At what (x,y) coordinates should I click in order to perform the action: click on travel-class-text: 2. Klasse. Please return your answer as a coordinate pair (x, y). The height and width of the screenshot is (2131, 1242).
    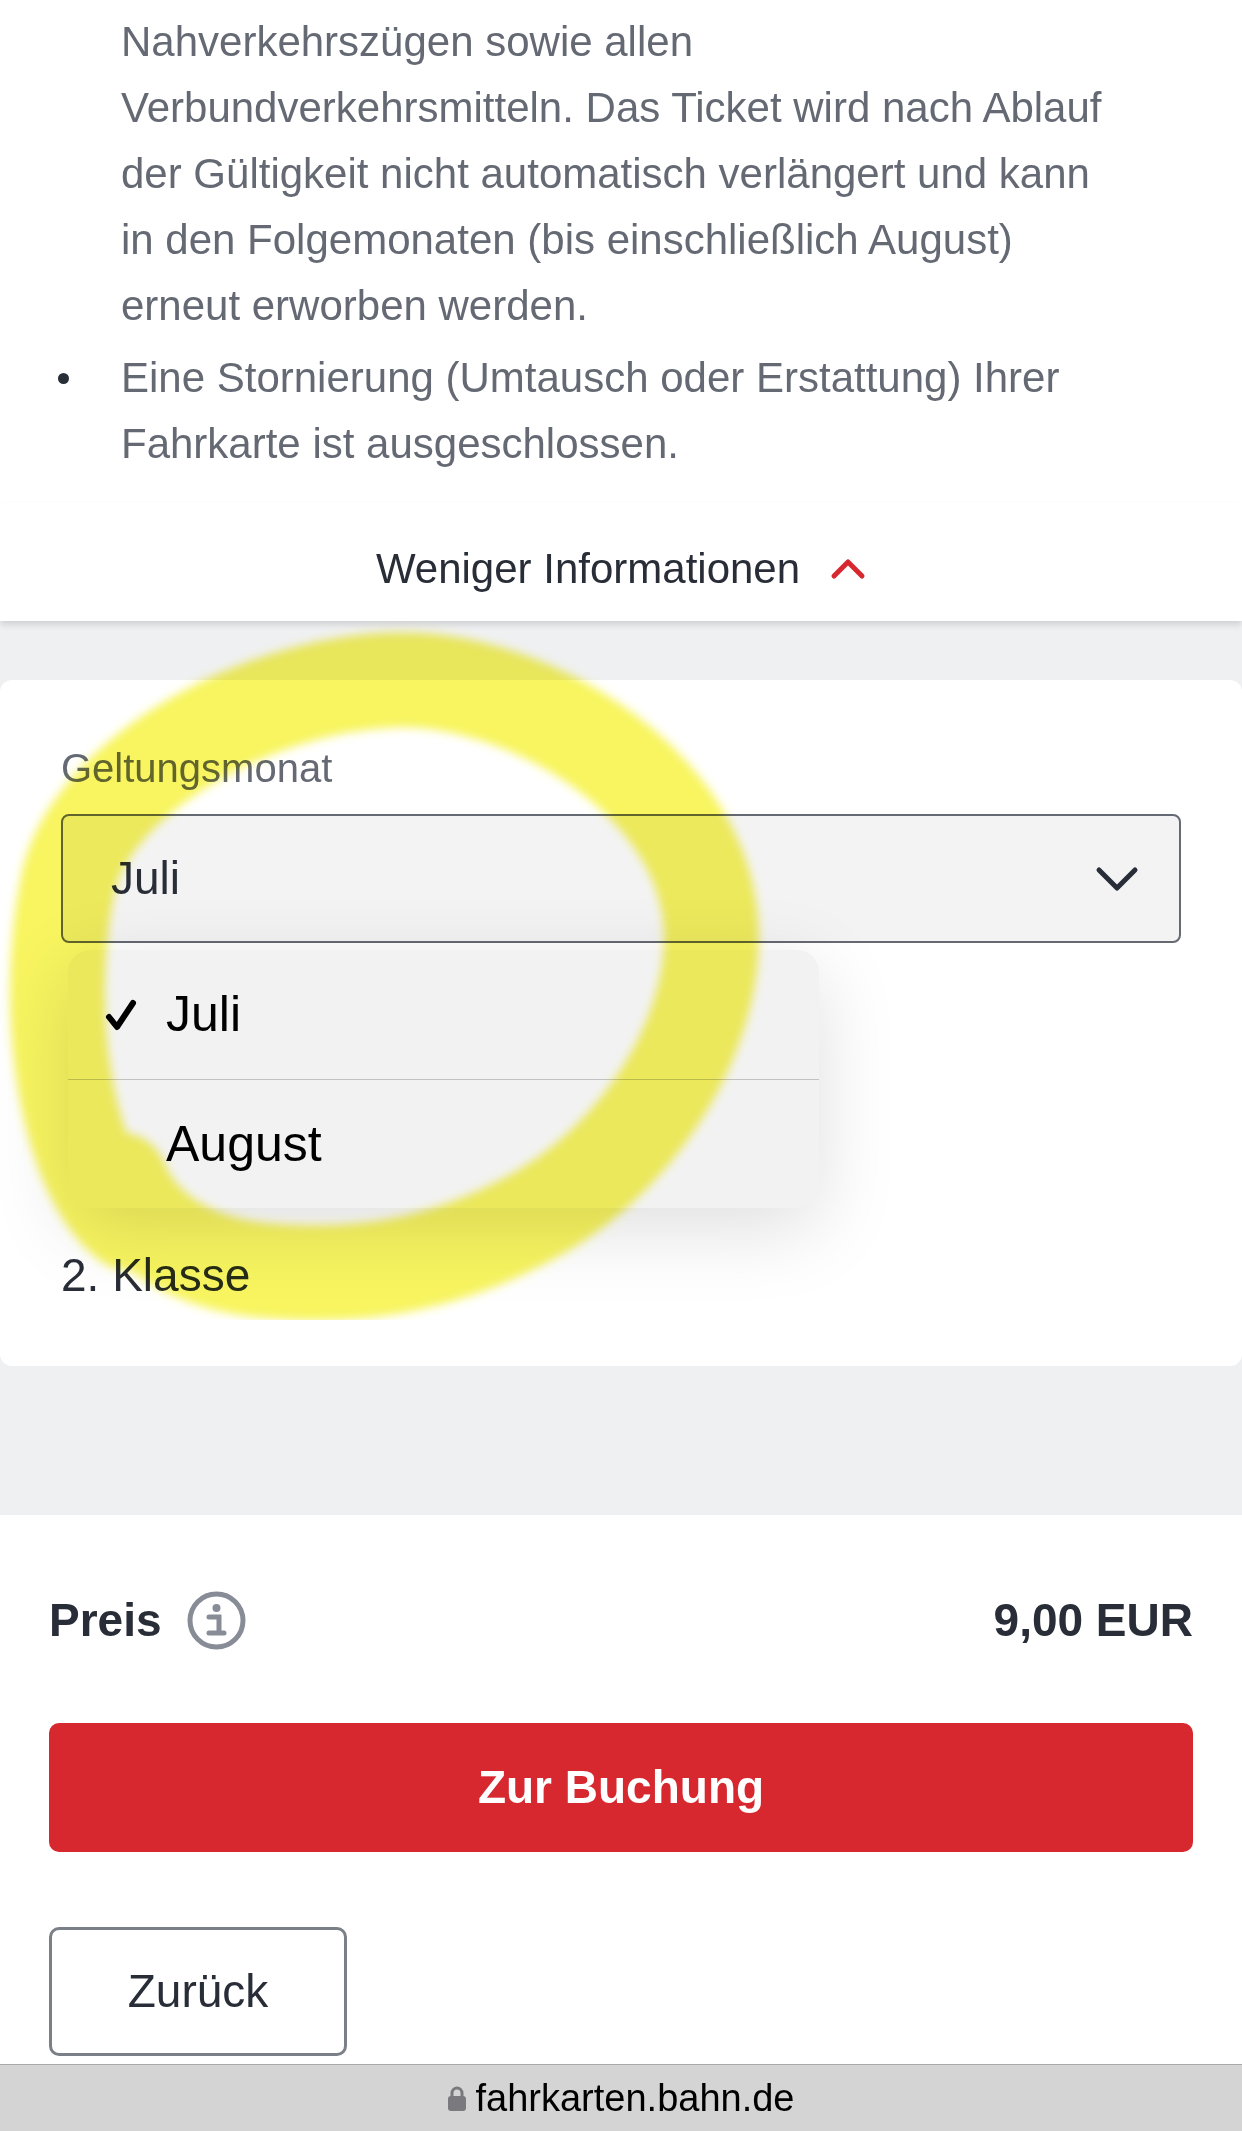
    Looking at the image, I should click on (156, 1275).